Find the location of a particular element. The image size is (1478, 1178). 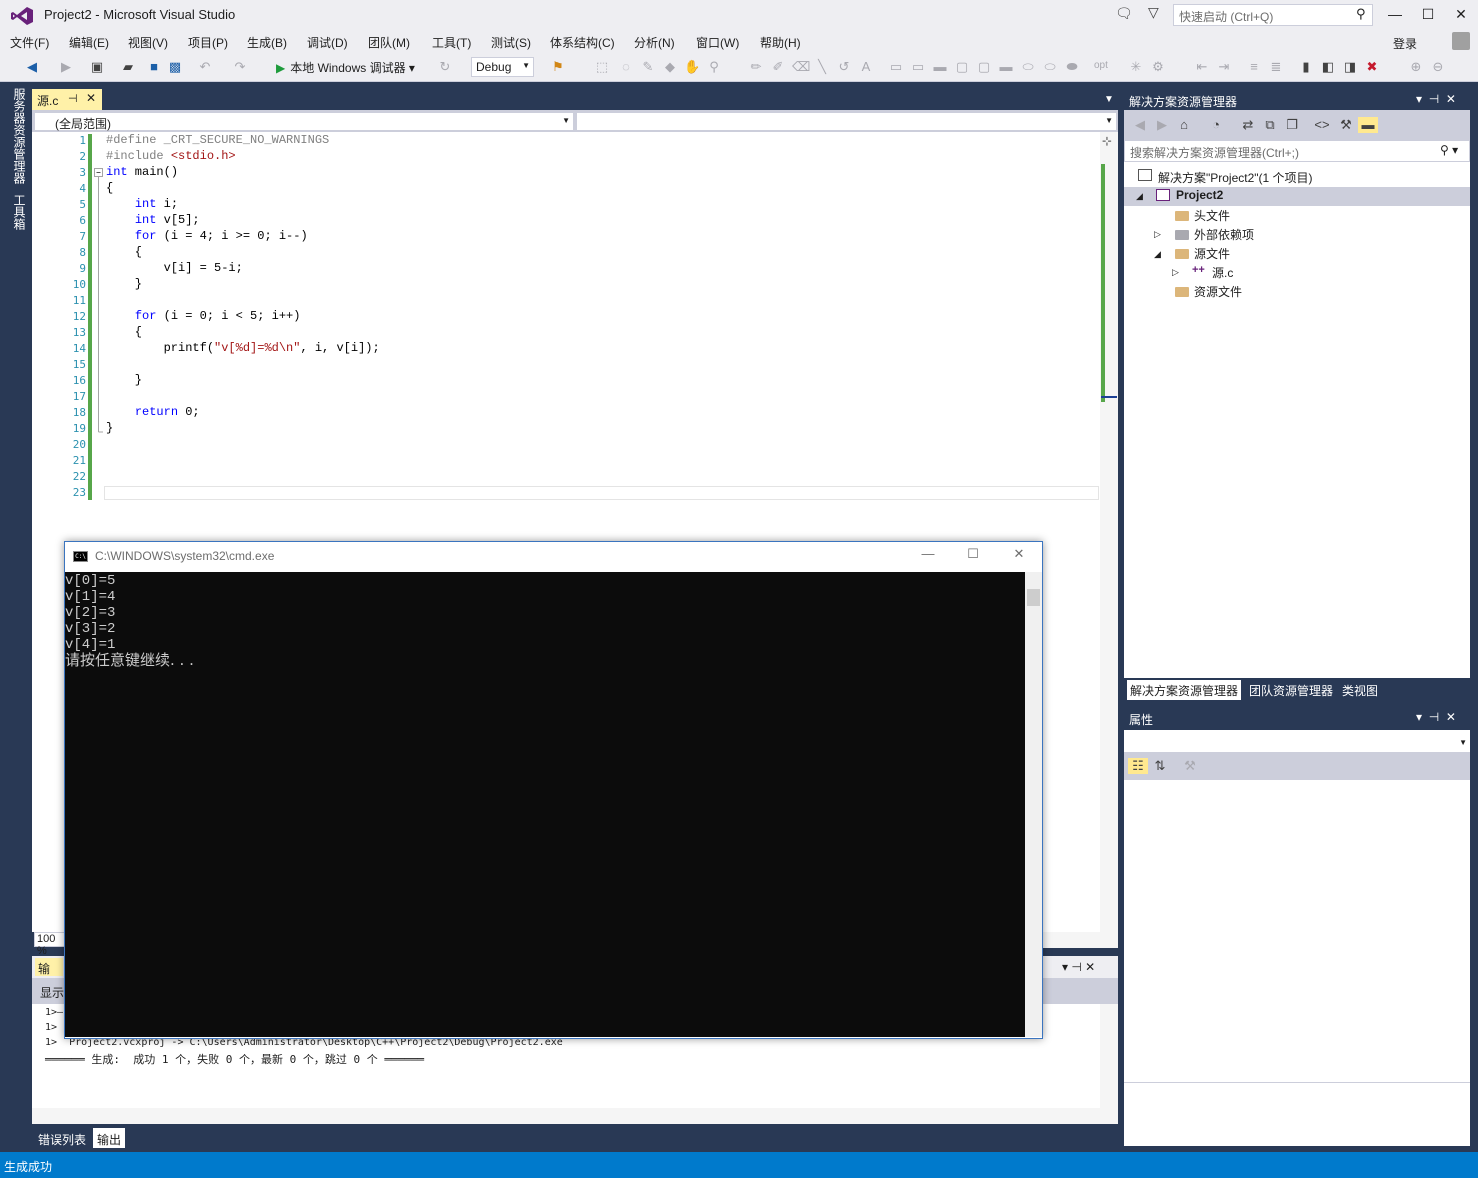

minimize-button: — is located at coordinates (1395, 14).